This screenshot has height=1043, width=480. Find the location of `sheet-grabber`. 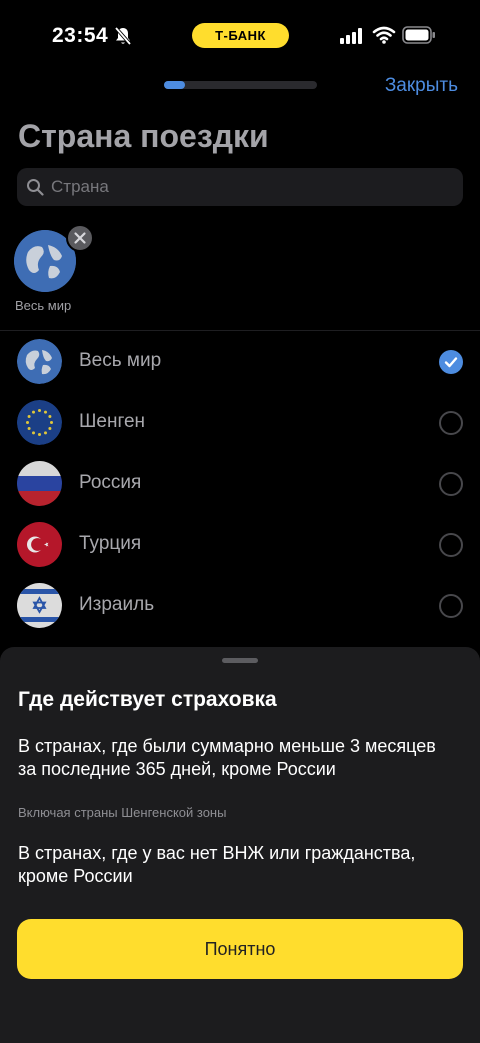

sheet-grabber is located at coordinates (240, 660).